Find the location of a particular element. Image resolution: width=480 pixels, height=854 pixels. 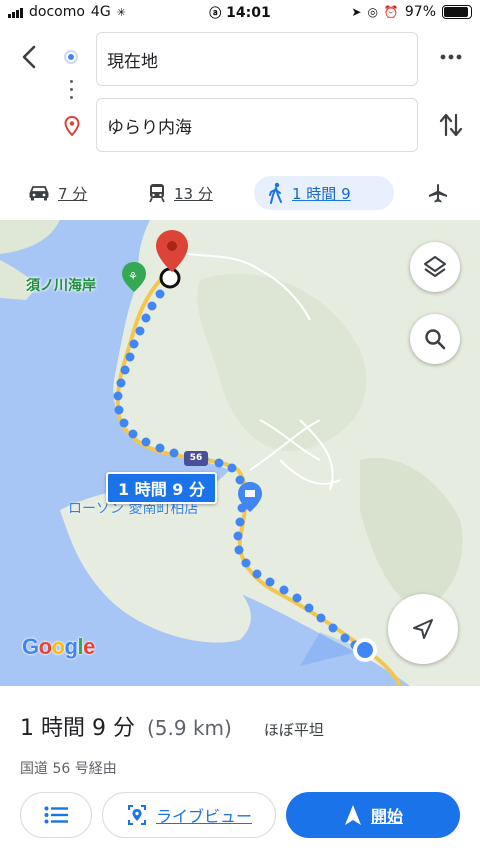

airplane-icon is located at coordinates (438, 193).